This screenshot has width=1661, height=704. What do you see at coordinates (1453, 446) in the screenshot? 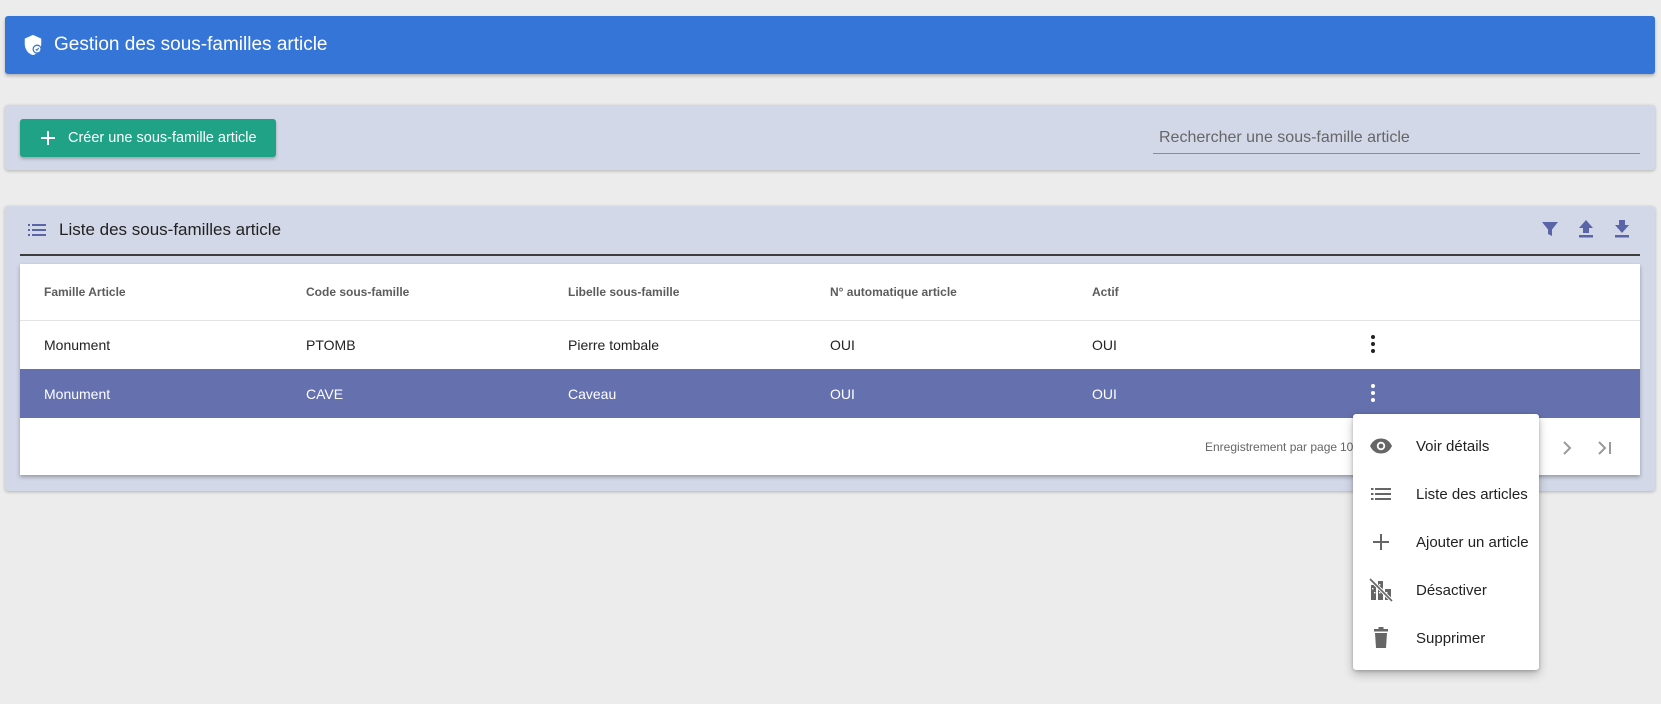
I see `menu-item-label: Voir détails` at bounding box center [1453, 446].